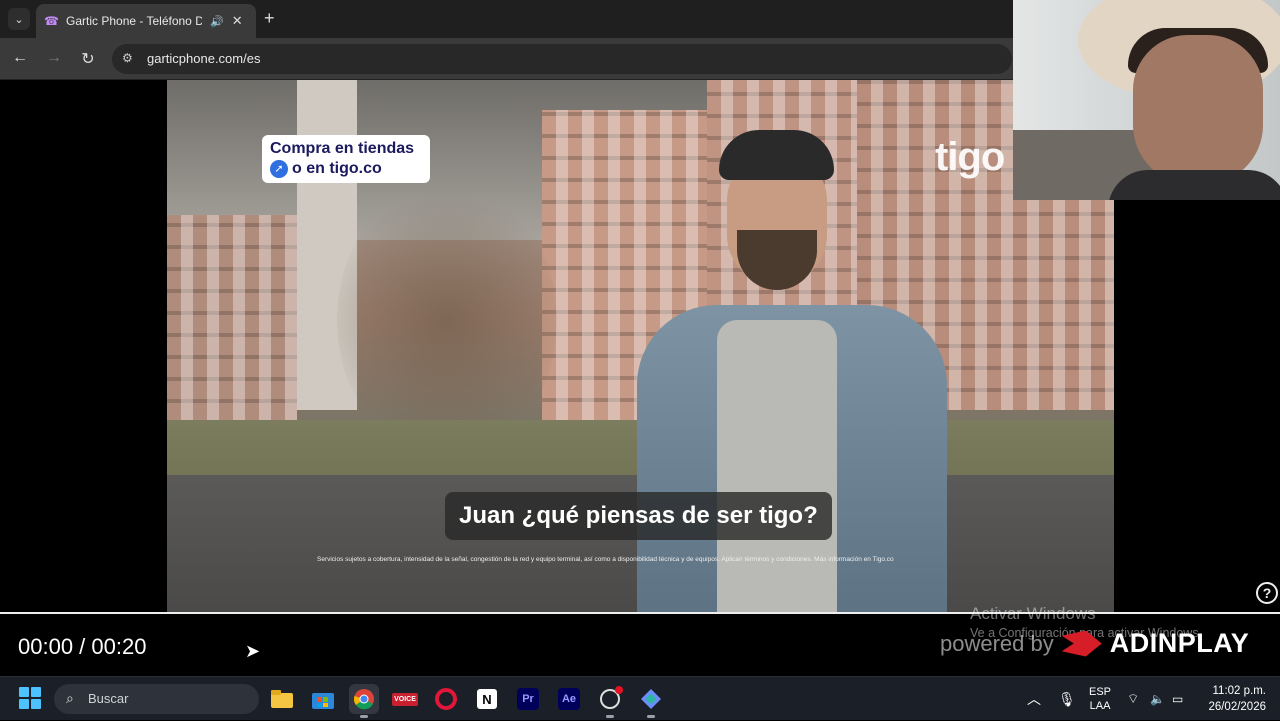  Describe the element at coordinates (88, 59) in the screenshot. I see `reload-button: ↻` at that location.